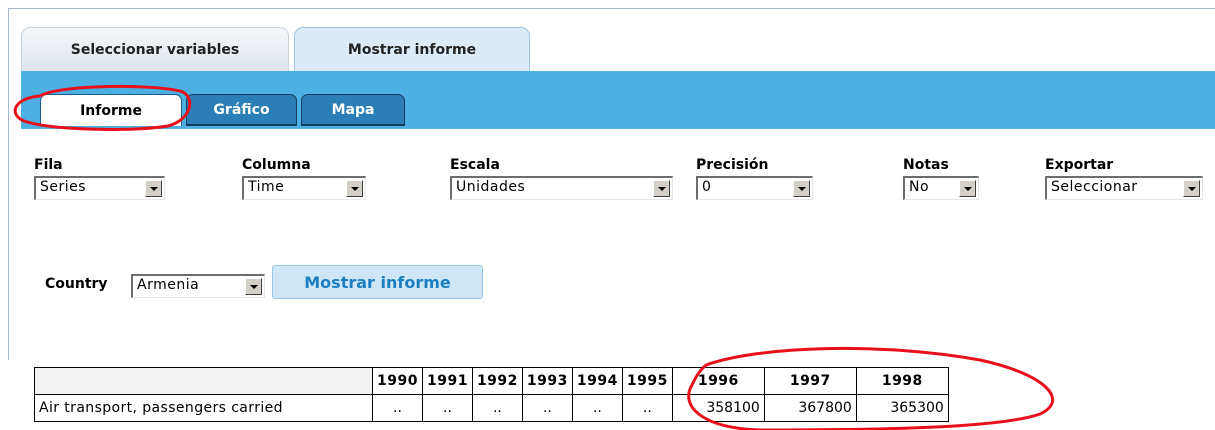 The width and height of the screenshot is (1215, 430). Describe the element at coordinates (941, 188) in the screenshot. I see `notes-select: No` at that location.